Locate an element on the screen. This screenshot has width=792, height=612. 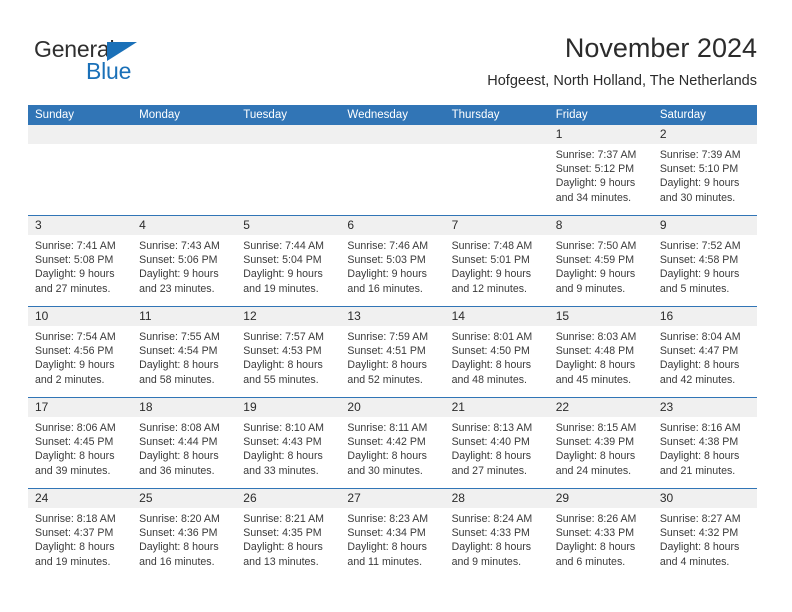
day-number: 24 is located at coordinates (80, 498).